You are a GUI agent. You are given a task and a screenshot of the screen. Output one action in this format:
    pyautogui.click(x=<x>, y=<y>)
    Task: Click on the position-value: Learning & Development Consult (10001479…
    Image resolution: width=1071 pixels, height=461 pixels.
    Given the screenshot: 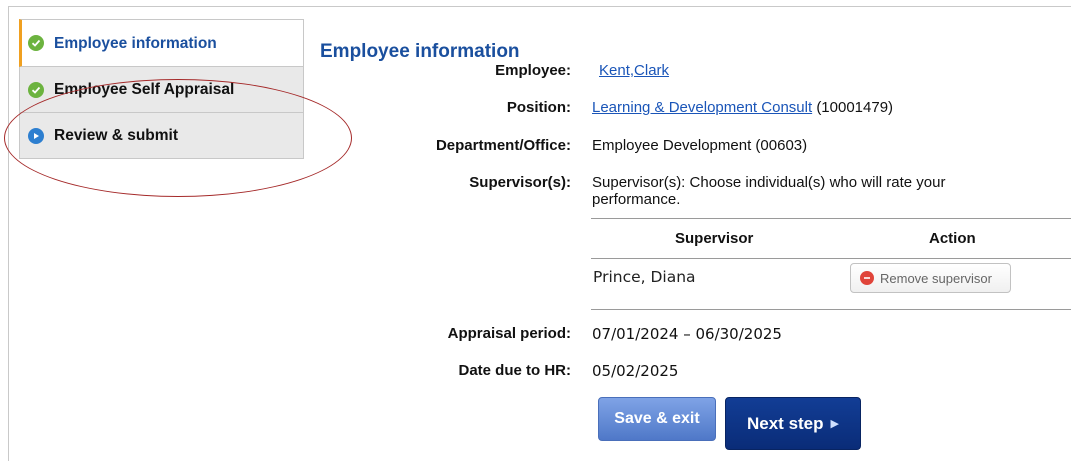 What is the action you would take?
    pyautogui.click(x=742, y=107)
    